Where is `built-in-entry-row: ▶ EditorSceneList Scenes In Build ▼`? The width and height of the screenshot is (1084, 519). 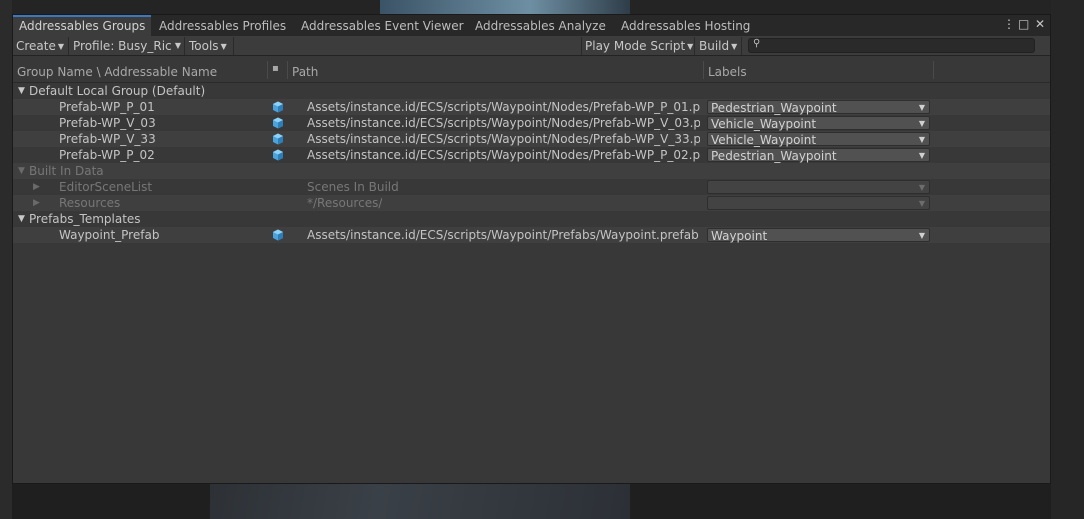
built-in-entry-row: ▶ EditorSceneList Scenes In Build ▼ is located at coordinates (531, 187).